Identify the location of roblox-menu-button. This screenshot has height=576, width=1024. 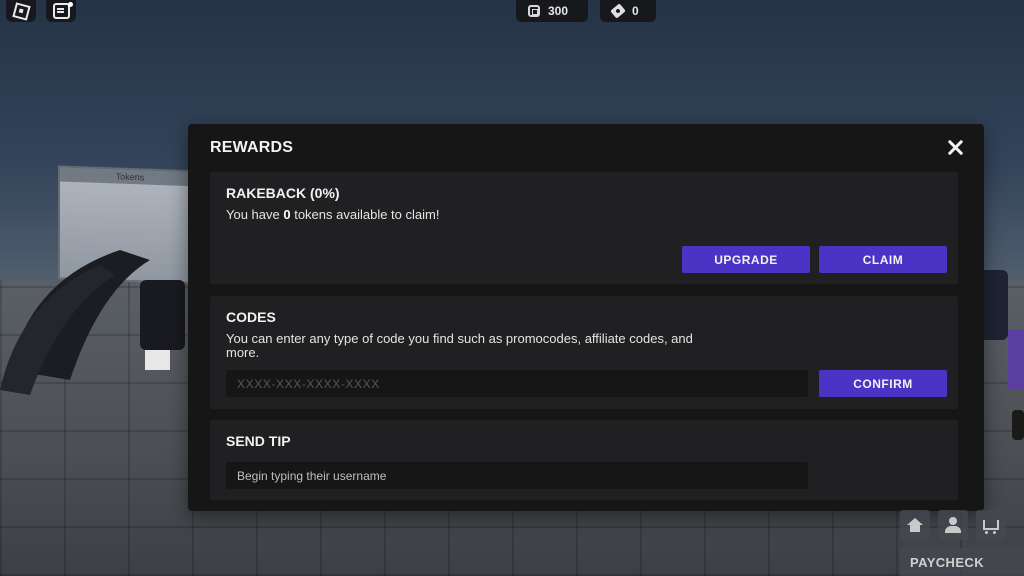
(21, 11).